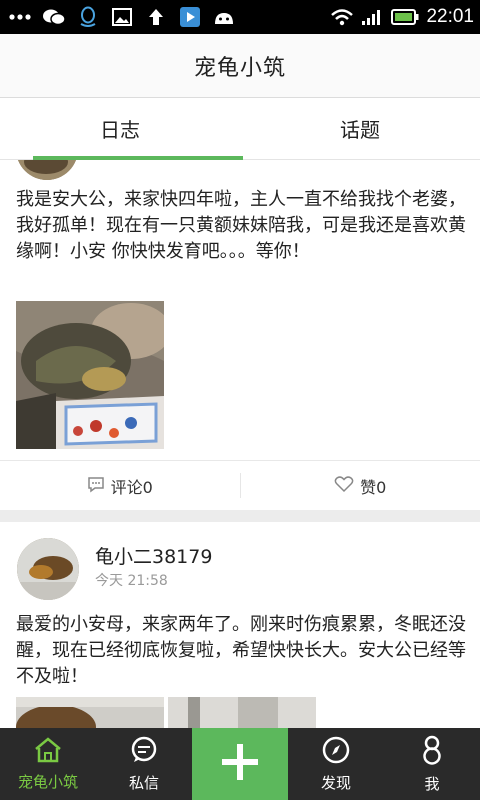  I want to click on chat-icon, so click(144, 752).